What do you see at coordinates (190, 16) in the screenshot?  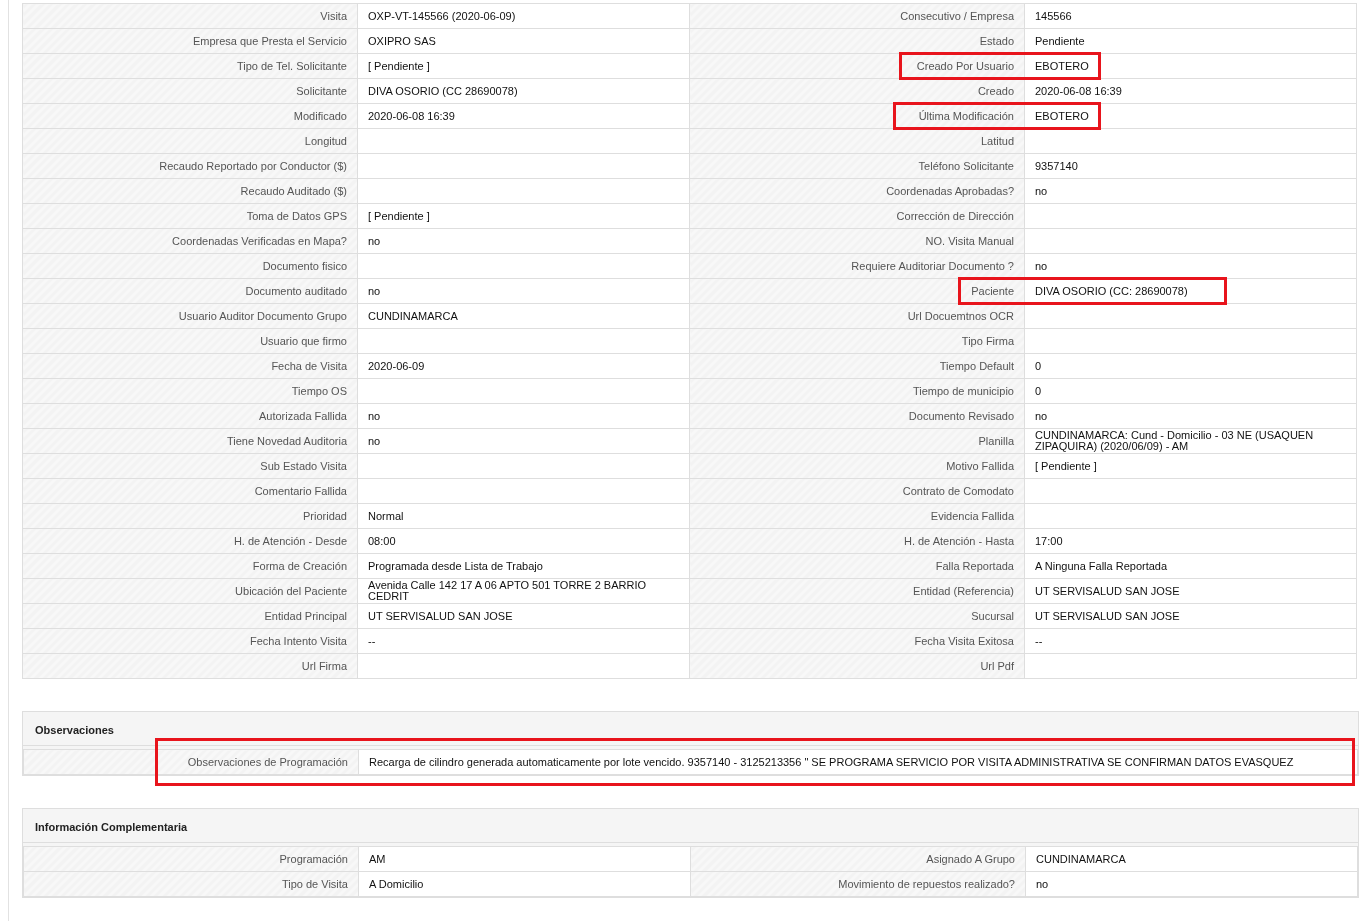 I see `field-label-cell: Visita` at bounding box center [190, 16].